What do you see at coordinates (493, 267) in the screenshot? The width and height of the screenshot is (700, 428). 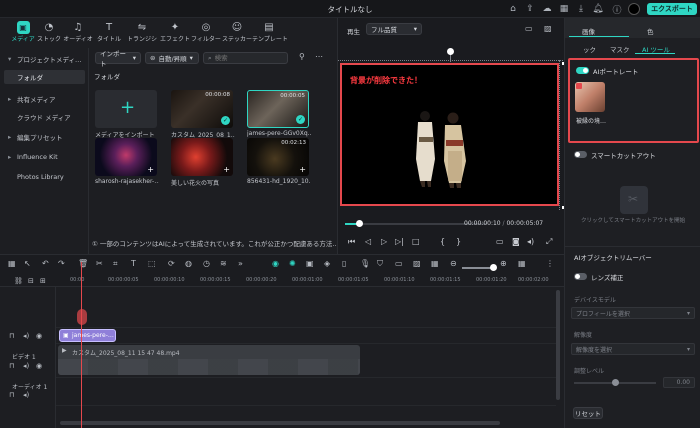 I see `zoom-knob` at bounding box center [493, 267].